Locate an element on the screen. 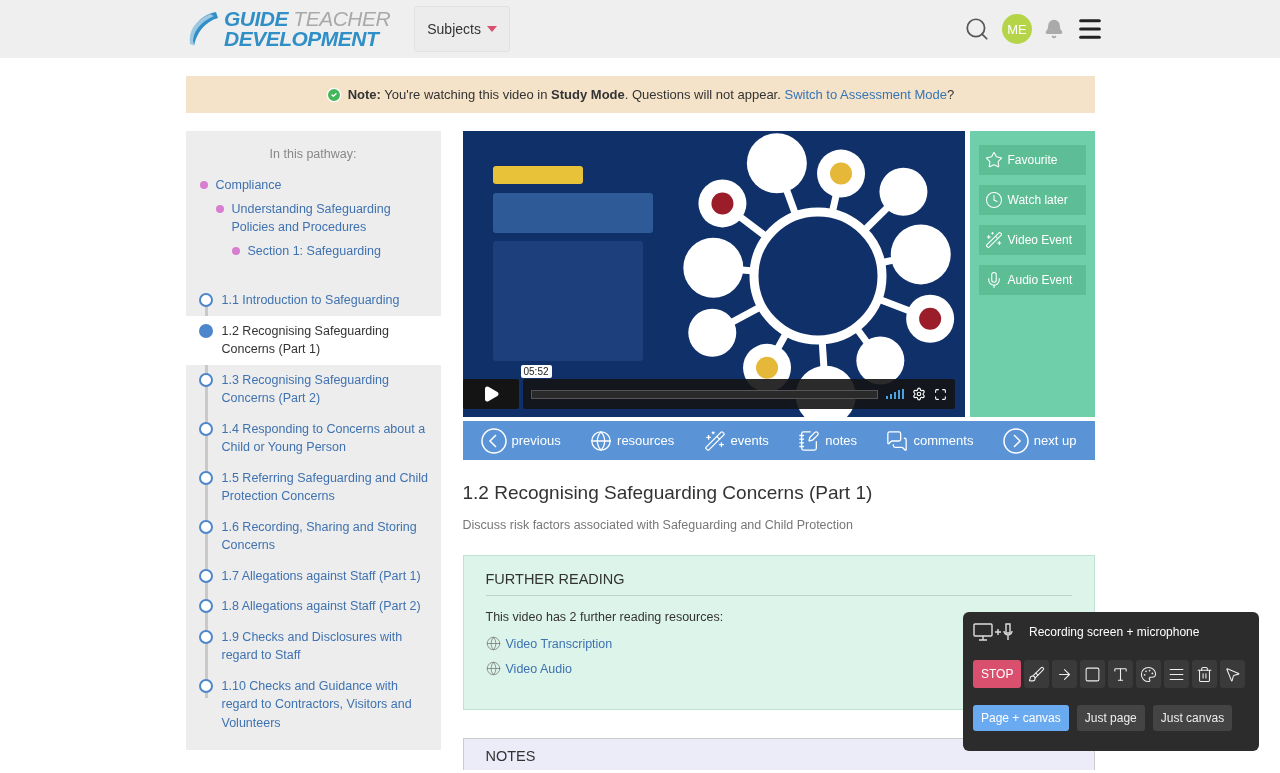  brush-icon is located at coordinates (1037, 674).